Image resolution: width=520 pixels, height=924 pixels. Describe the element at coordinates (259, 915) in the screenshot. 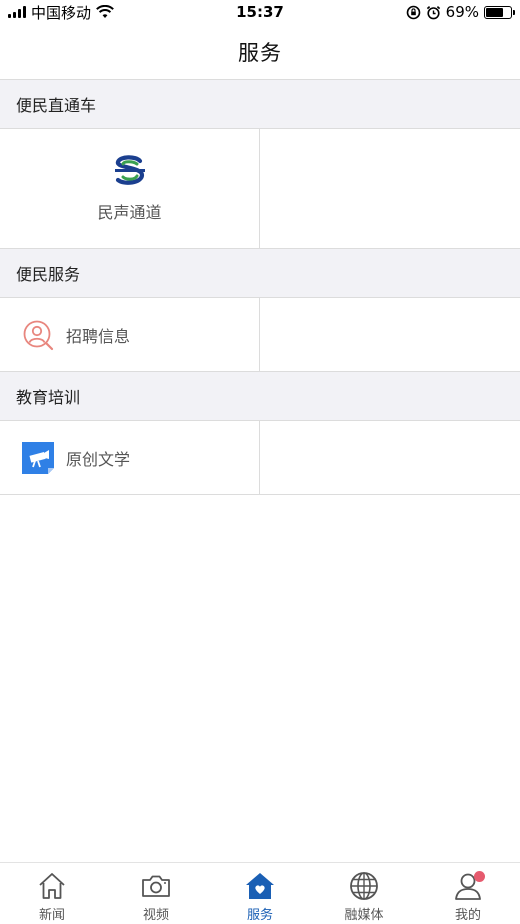

I see `tab-label: 服务` at that location.